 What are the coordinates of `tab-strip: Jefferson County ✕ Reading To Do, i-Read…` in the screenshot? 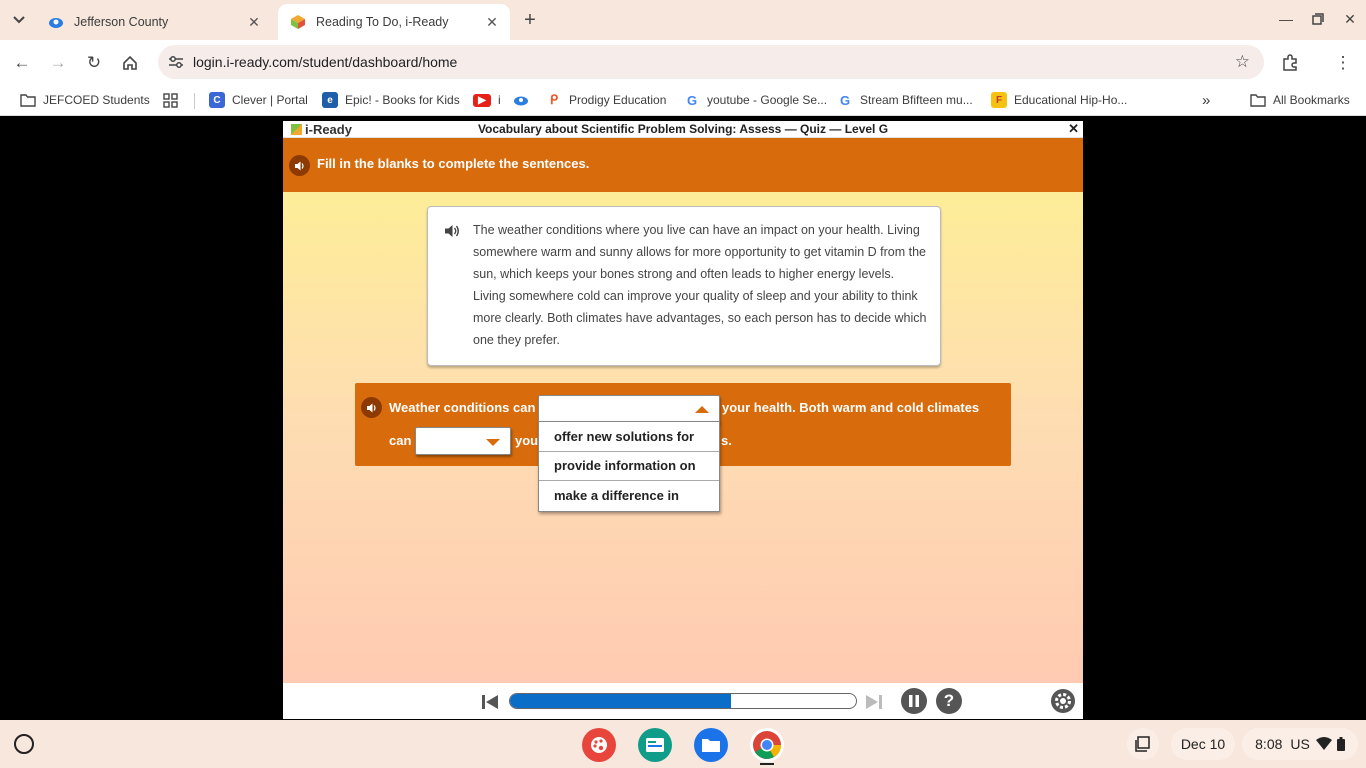 It's located at (683, 20).